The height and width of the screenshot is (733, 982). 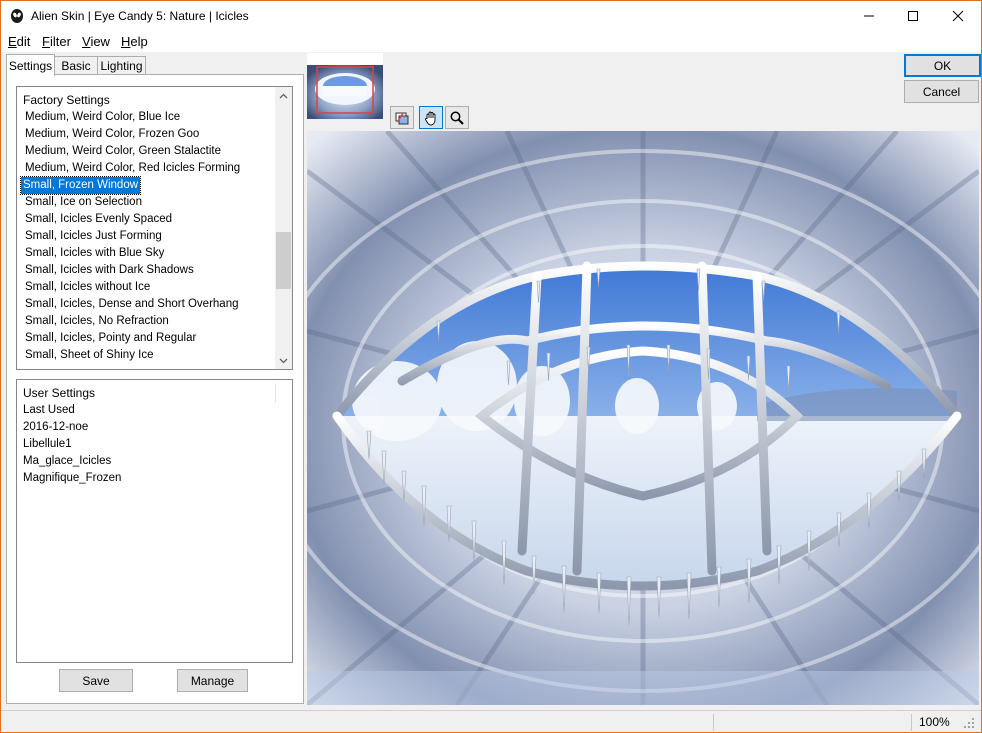 What do you see at coordinates (17, 16) in the screenshot?
I see `alien-skin-logo-icon` at bounding box center [17, 16].